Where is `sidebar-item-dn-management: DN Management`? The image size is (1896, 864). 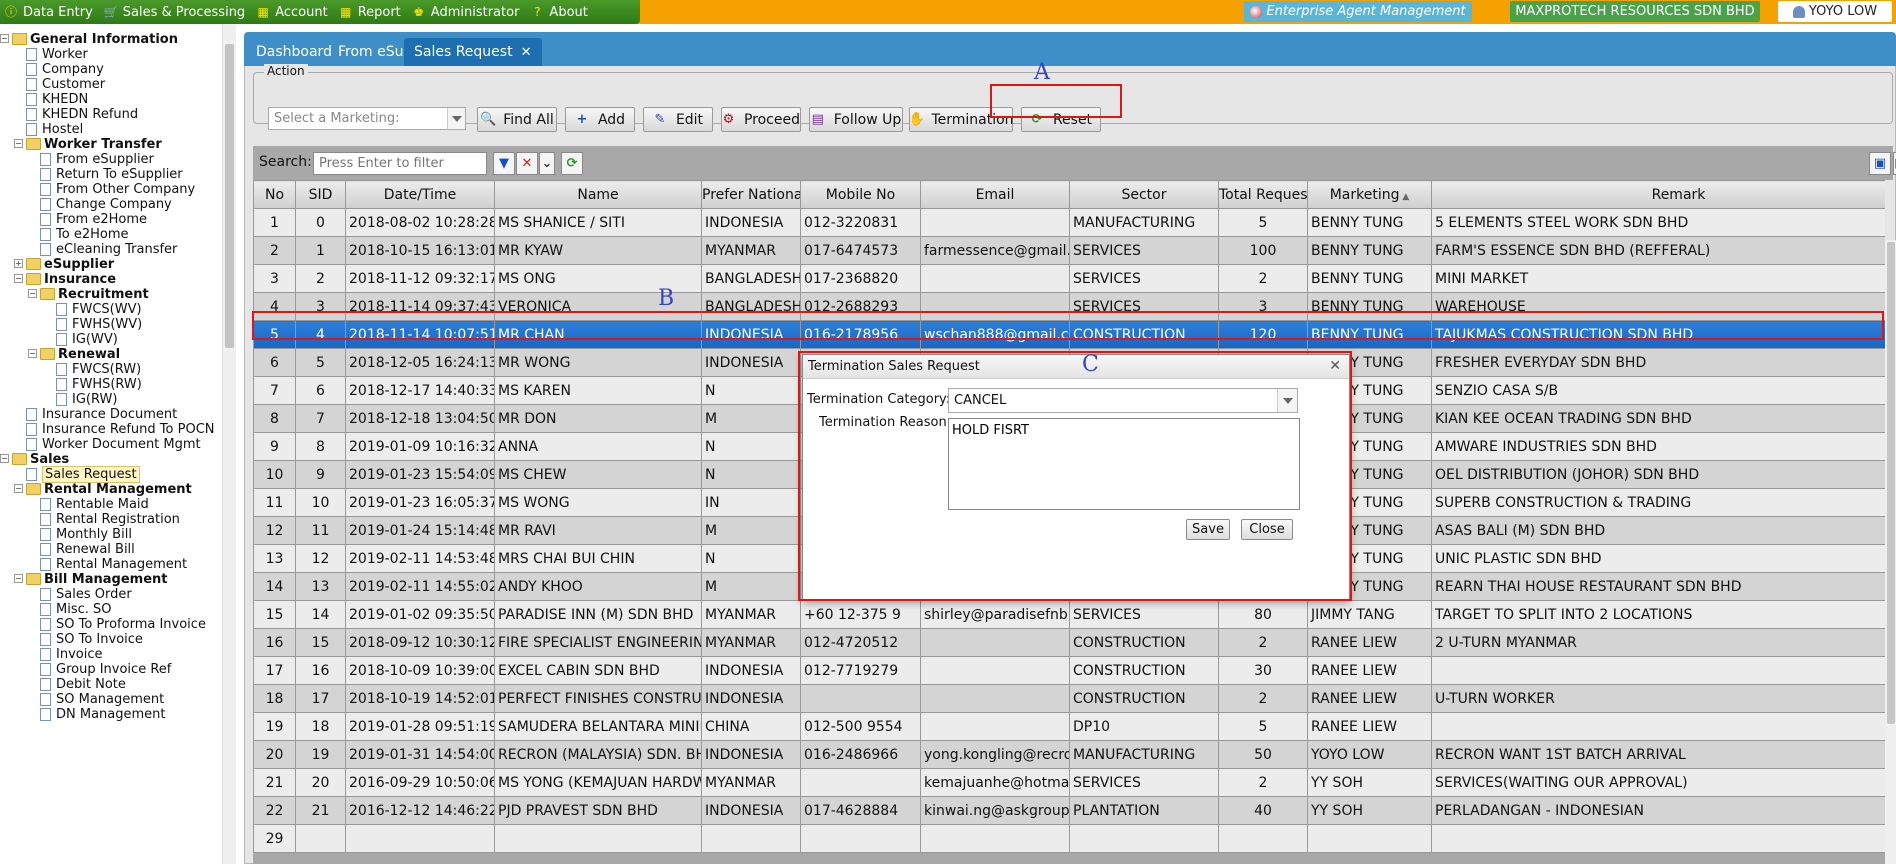
sidebar-item-dn-management: DN Management is located at coordinates (103, 714).